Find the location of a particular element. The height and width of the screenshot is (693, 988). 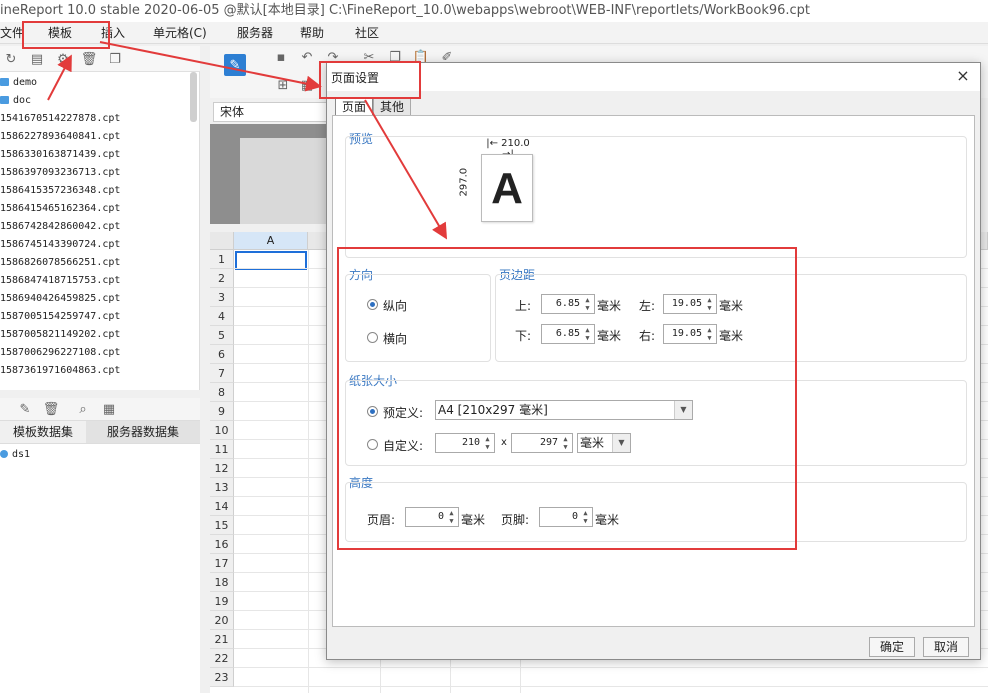

tree-file: 1586415465162364.cpt is located at coordinates (60, 209).